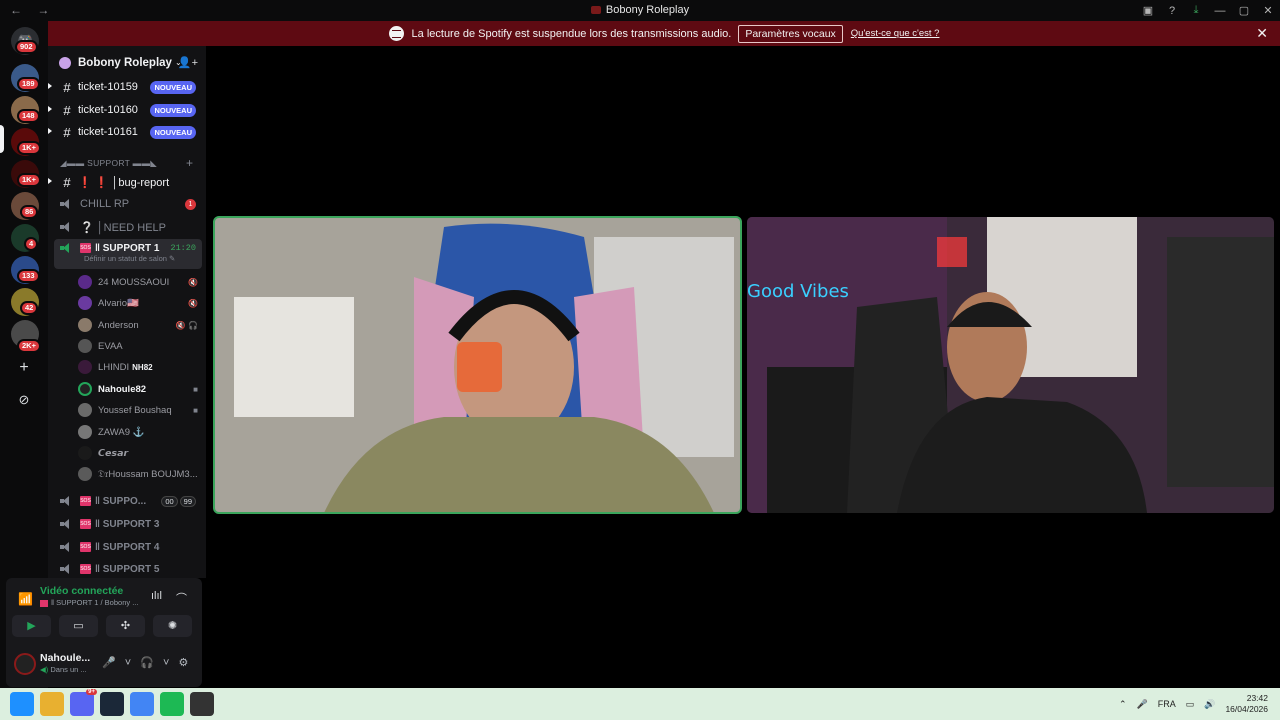 This screenshot has width=1280, height=720. What do you see at coordinates (128, 524) in the screenshot?
I see `voice-channel-support-3: SOS ‖ SUPPORT 3` at bounding box center [128, 524].